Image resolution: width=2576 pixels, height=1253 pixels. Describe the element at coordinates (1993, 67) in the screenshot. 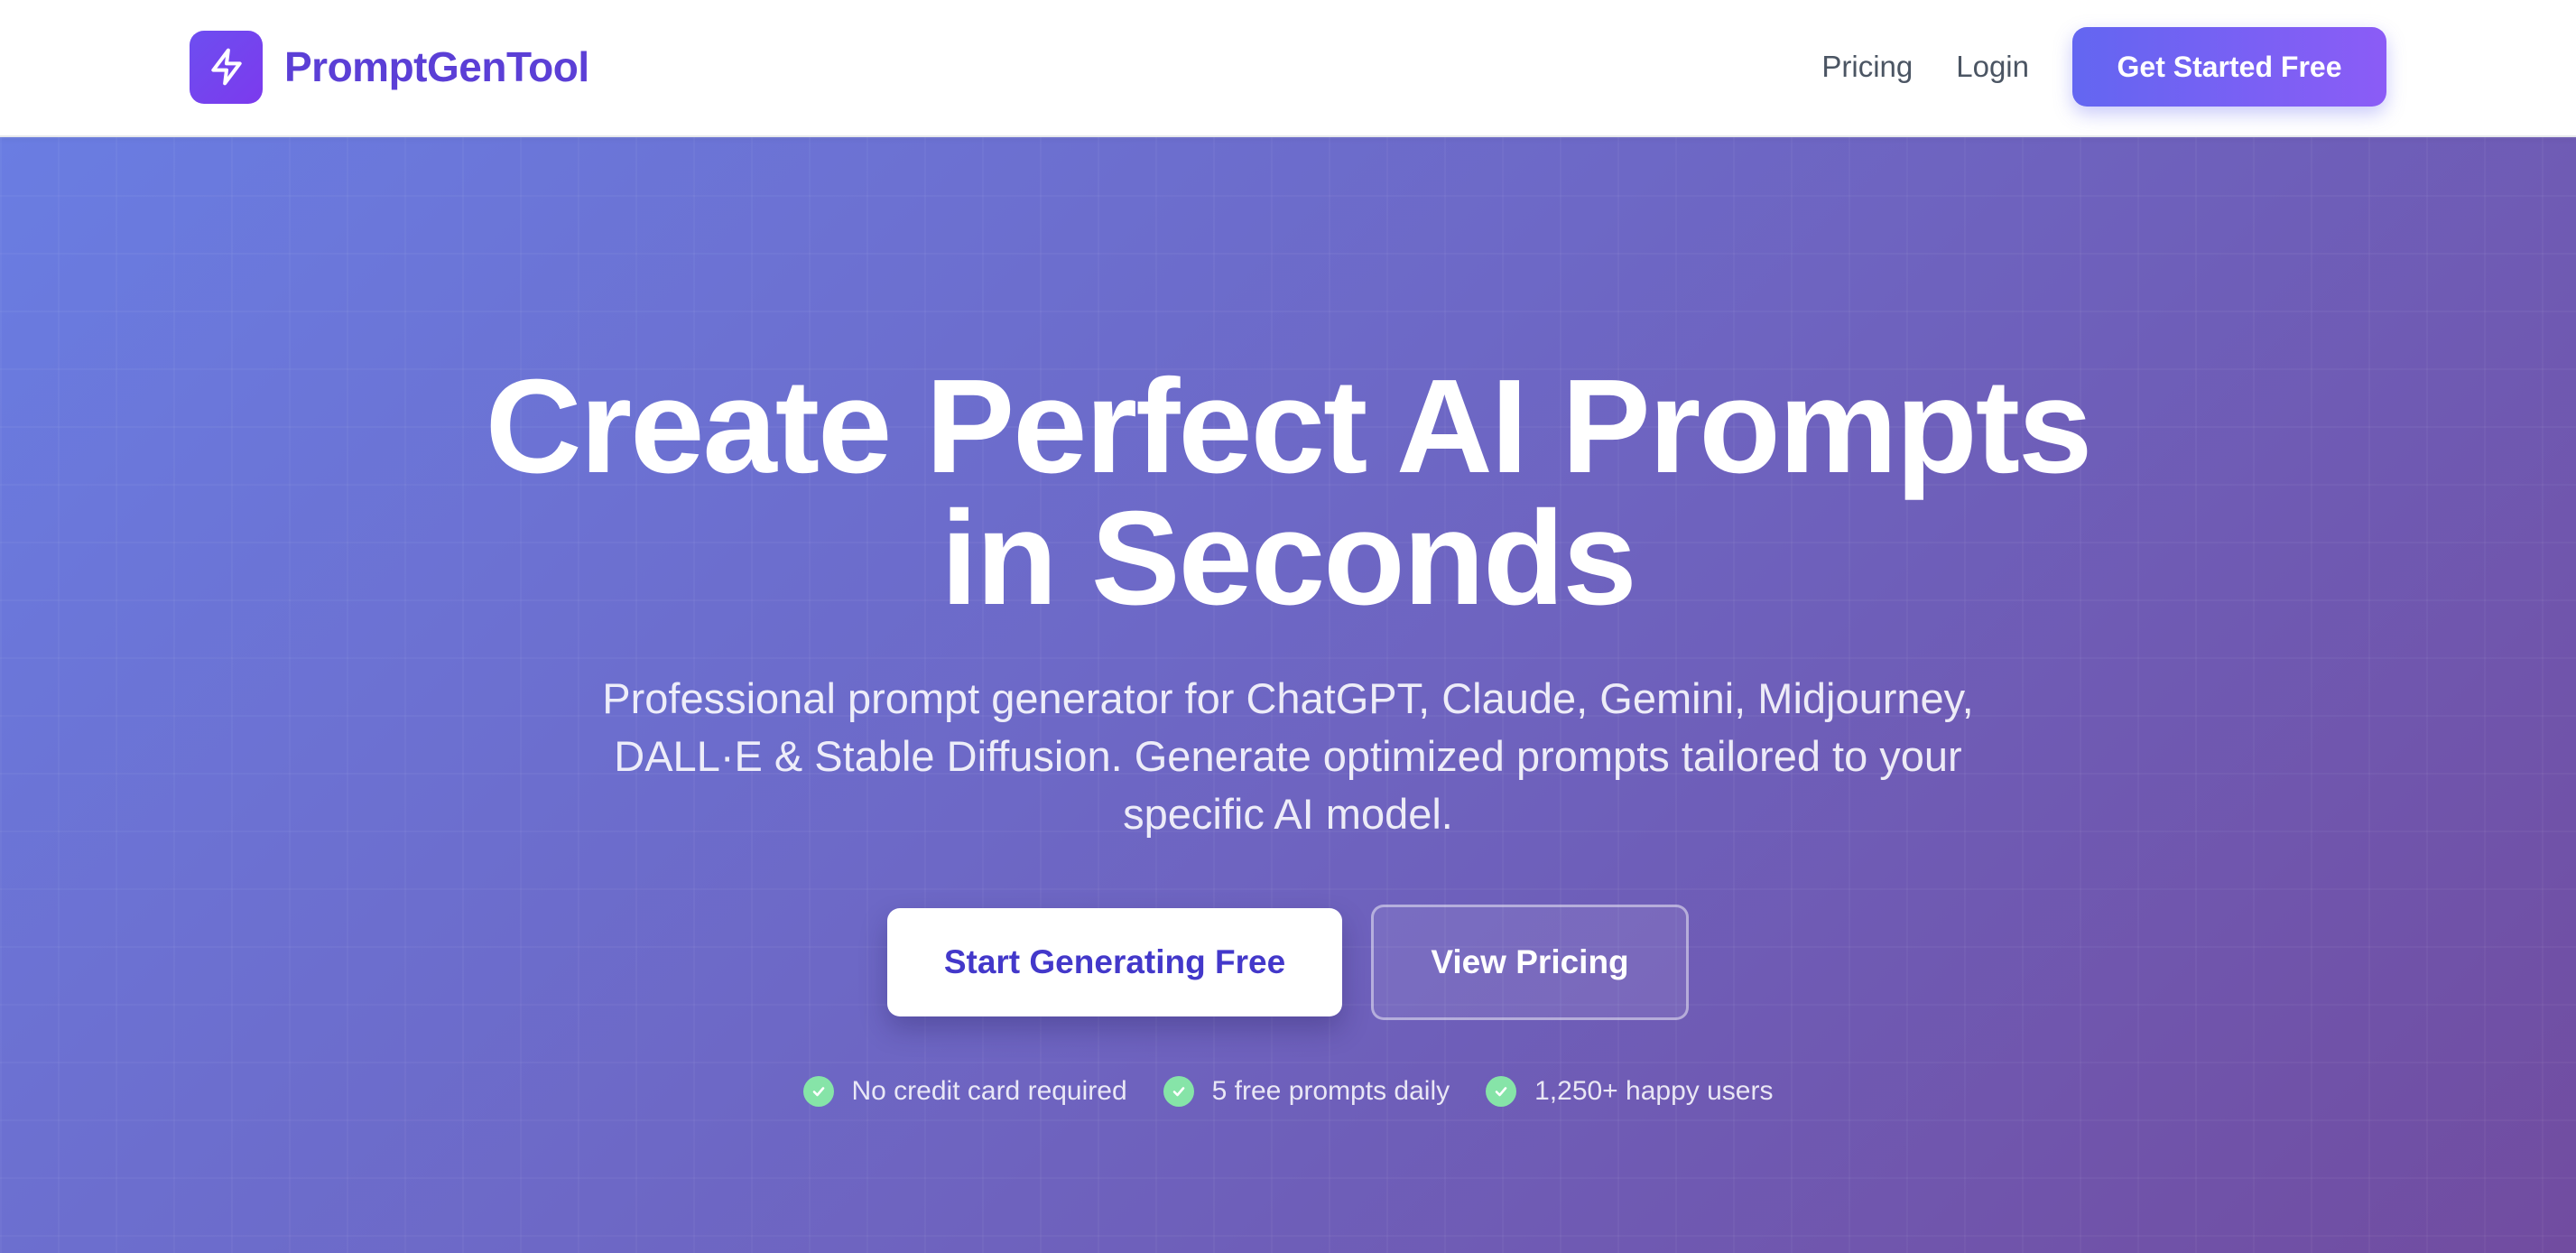

I see `nav-link-login: Login` at that location.